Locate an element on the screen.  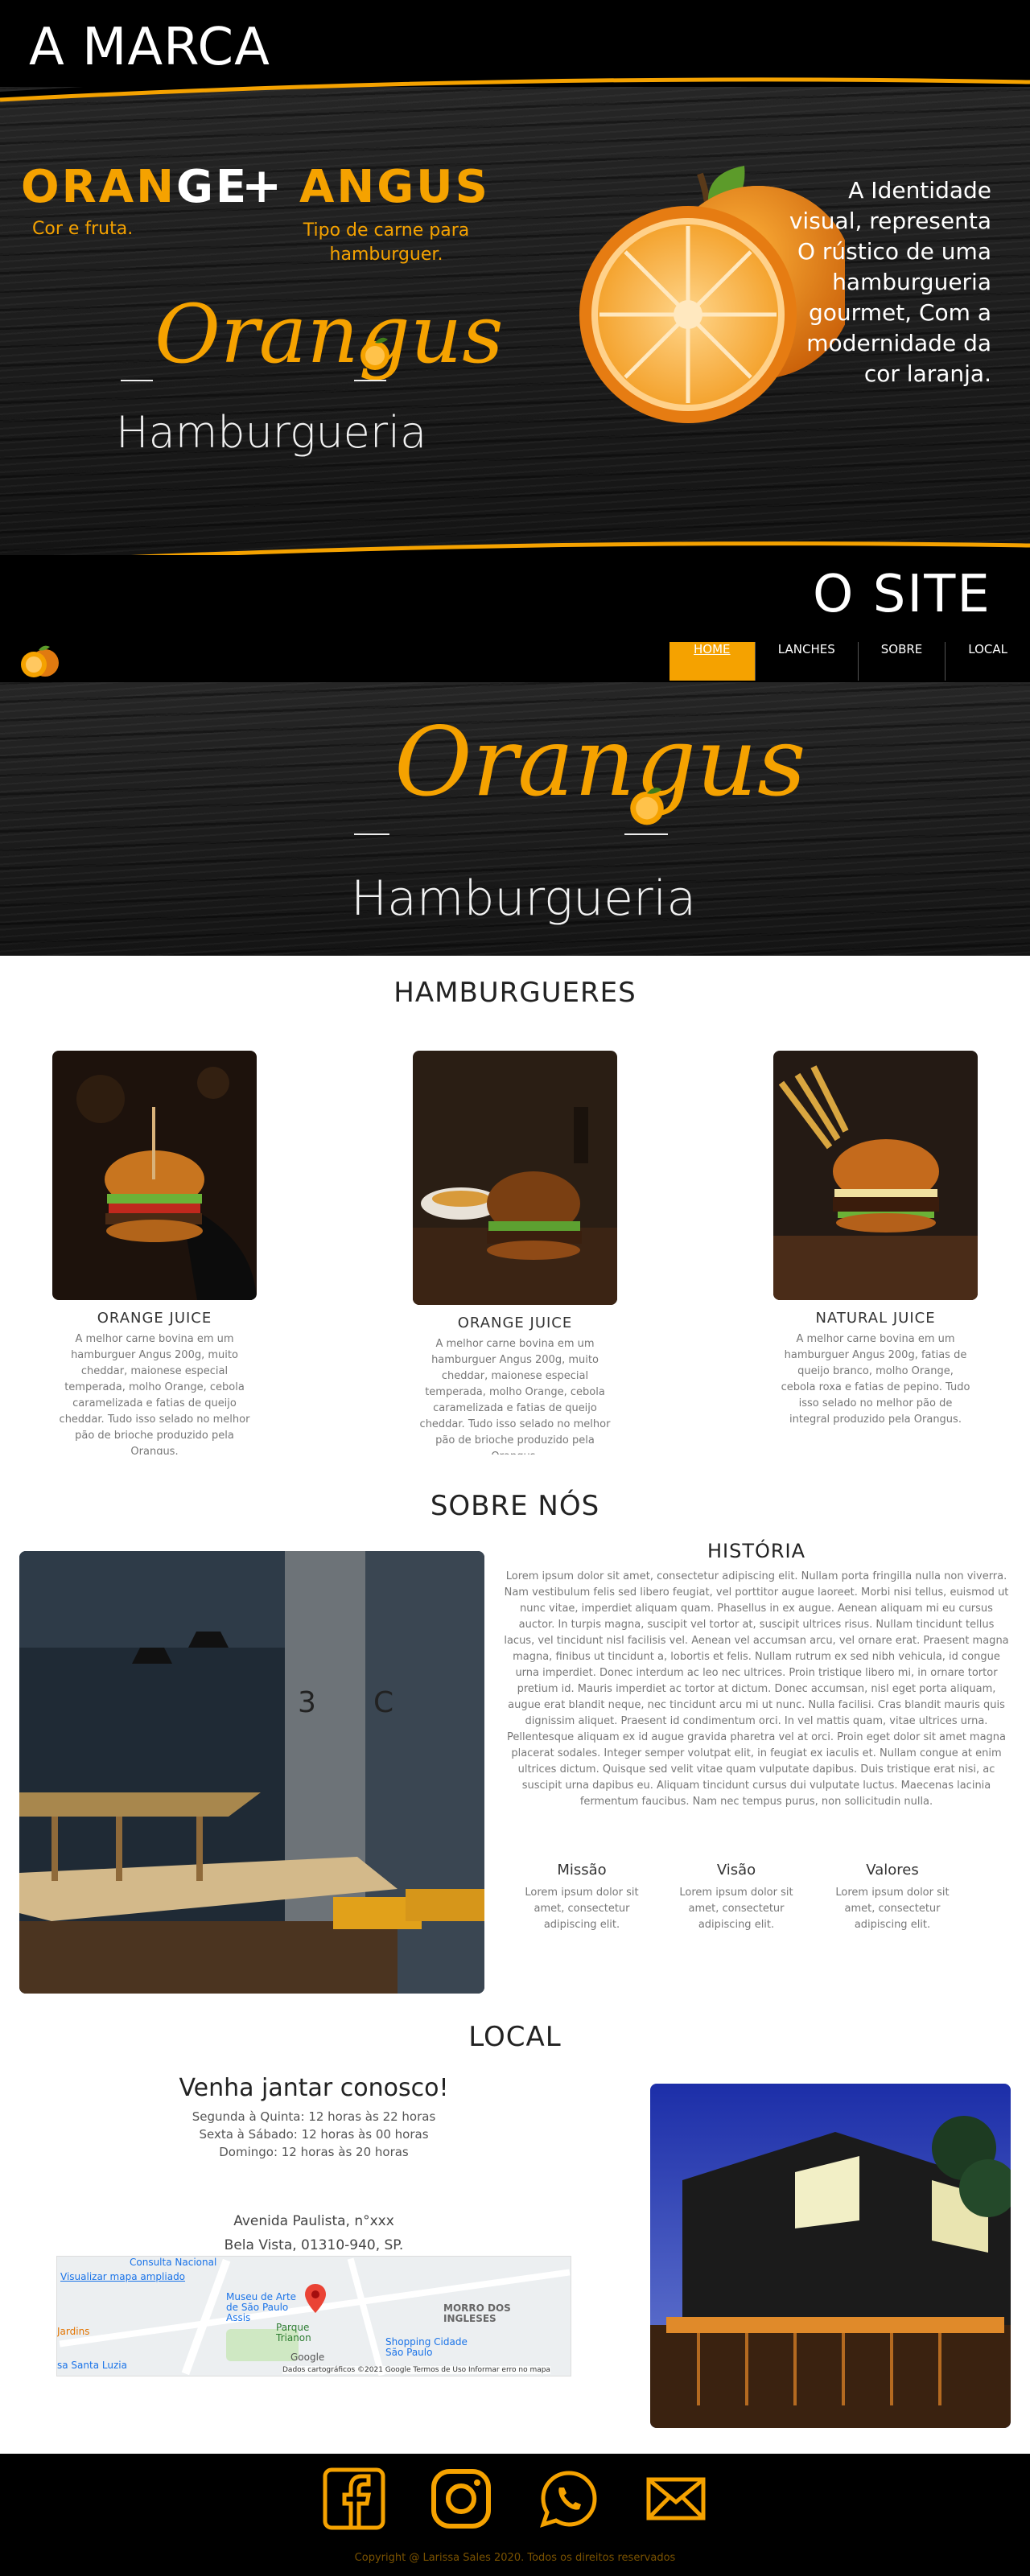
orange-stripe-top is located at coordinates (515, 85).